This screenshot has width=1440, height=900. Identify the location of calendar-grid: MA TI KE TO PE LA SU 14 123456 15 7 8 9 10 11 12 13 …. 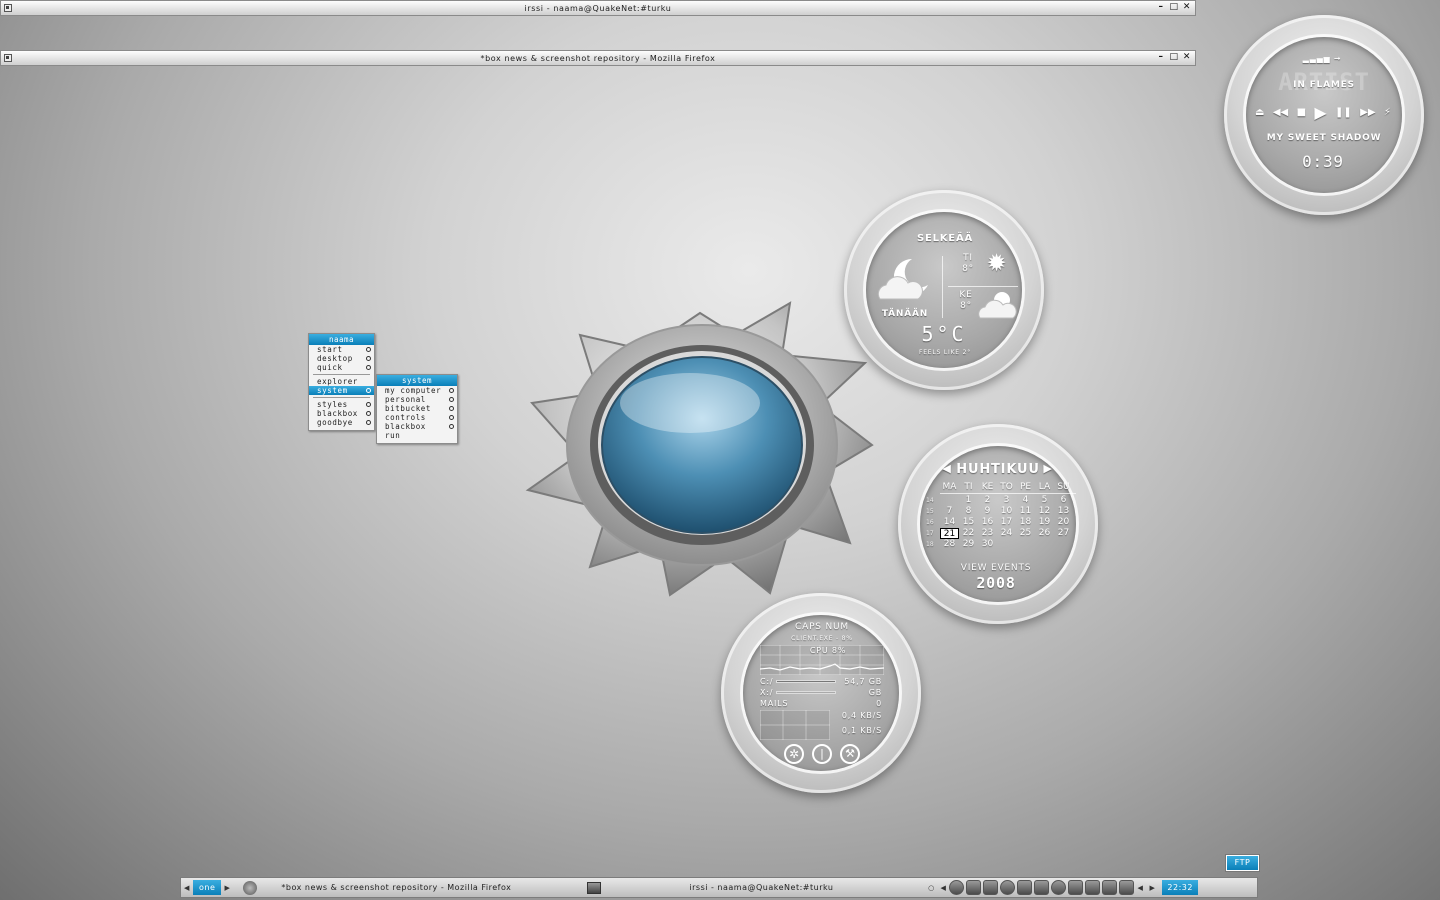
(1001, 516).